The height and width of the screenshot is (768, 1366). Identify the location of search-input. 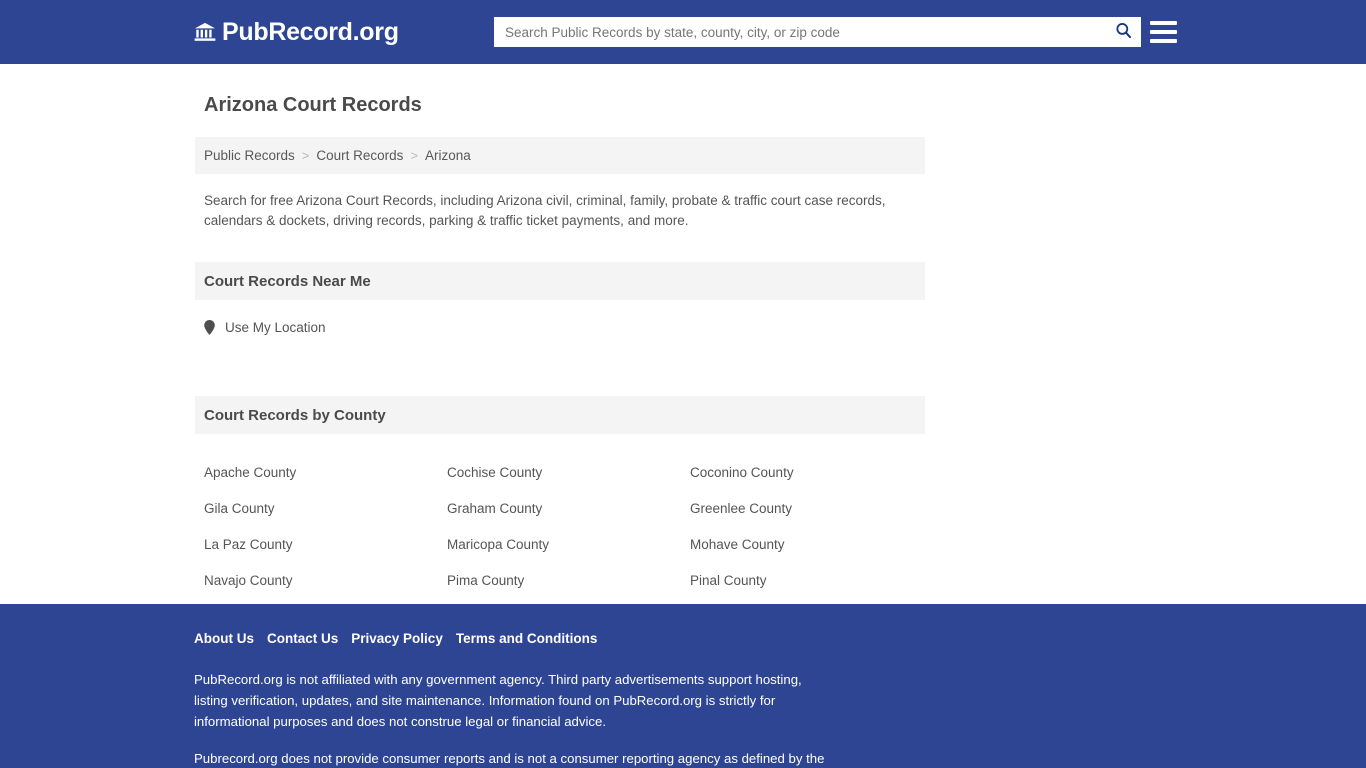
(799, 32).